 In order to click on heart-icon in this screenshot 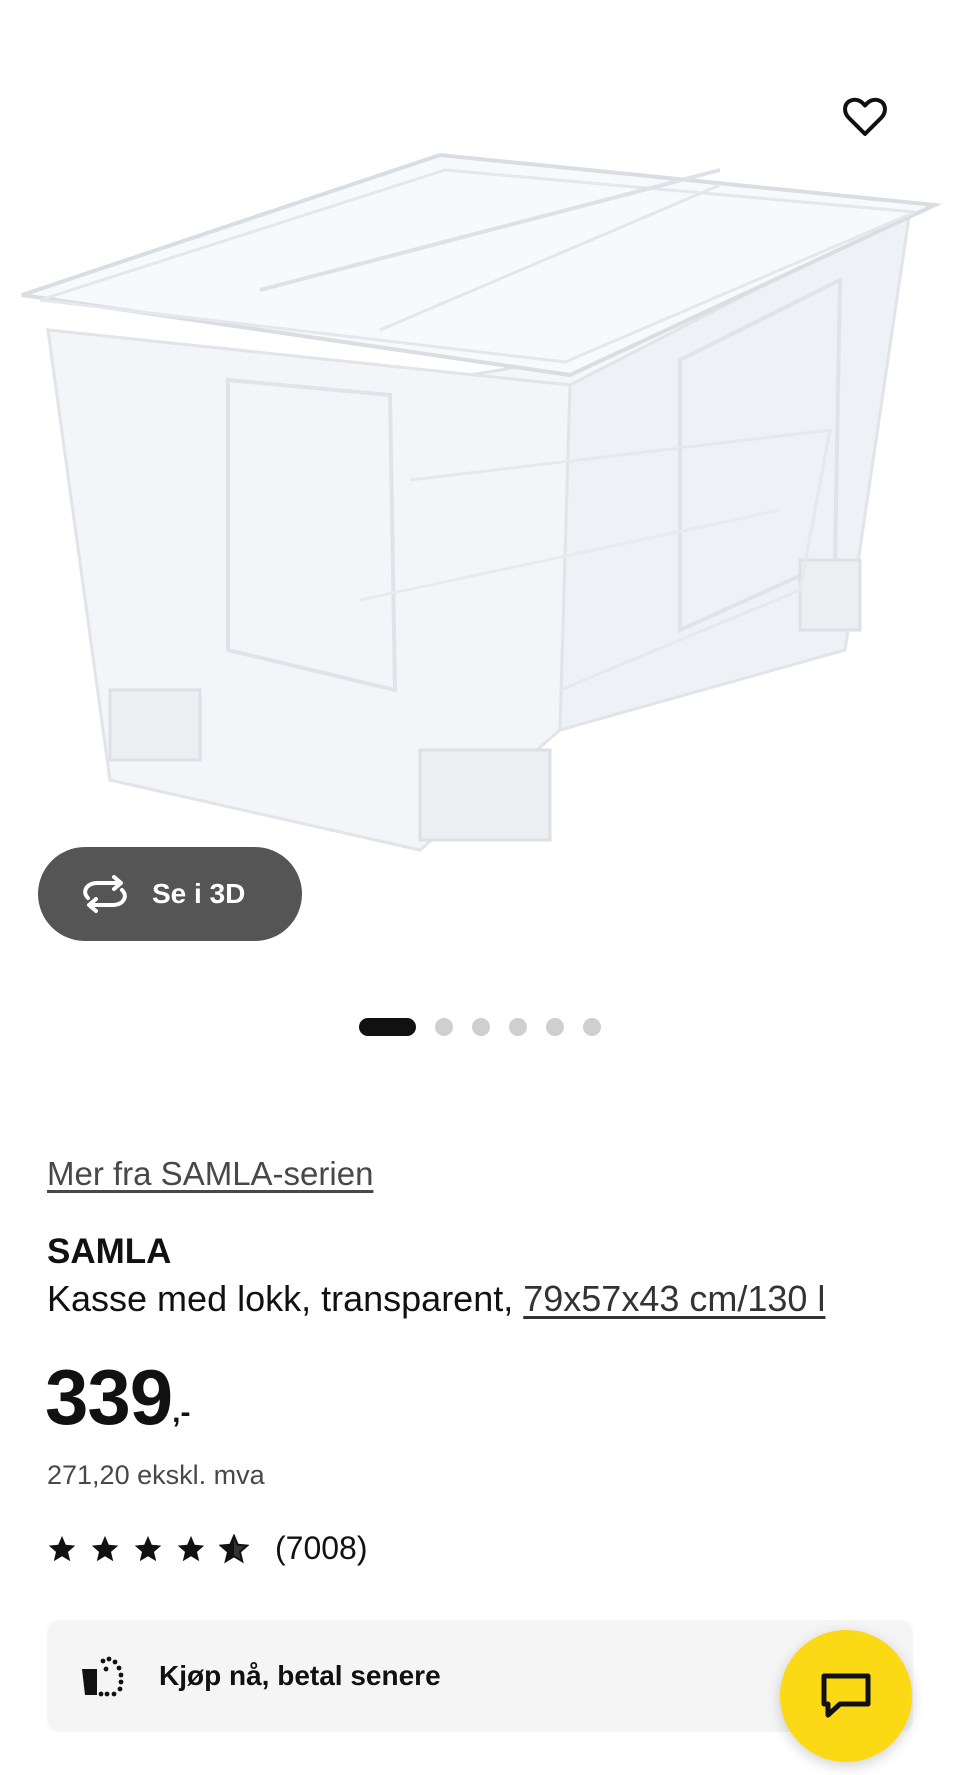, I will do `click(865, 116)`.